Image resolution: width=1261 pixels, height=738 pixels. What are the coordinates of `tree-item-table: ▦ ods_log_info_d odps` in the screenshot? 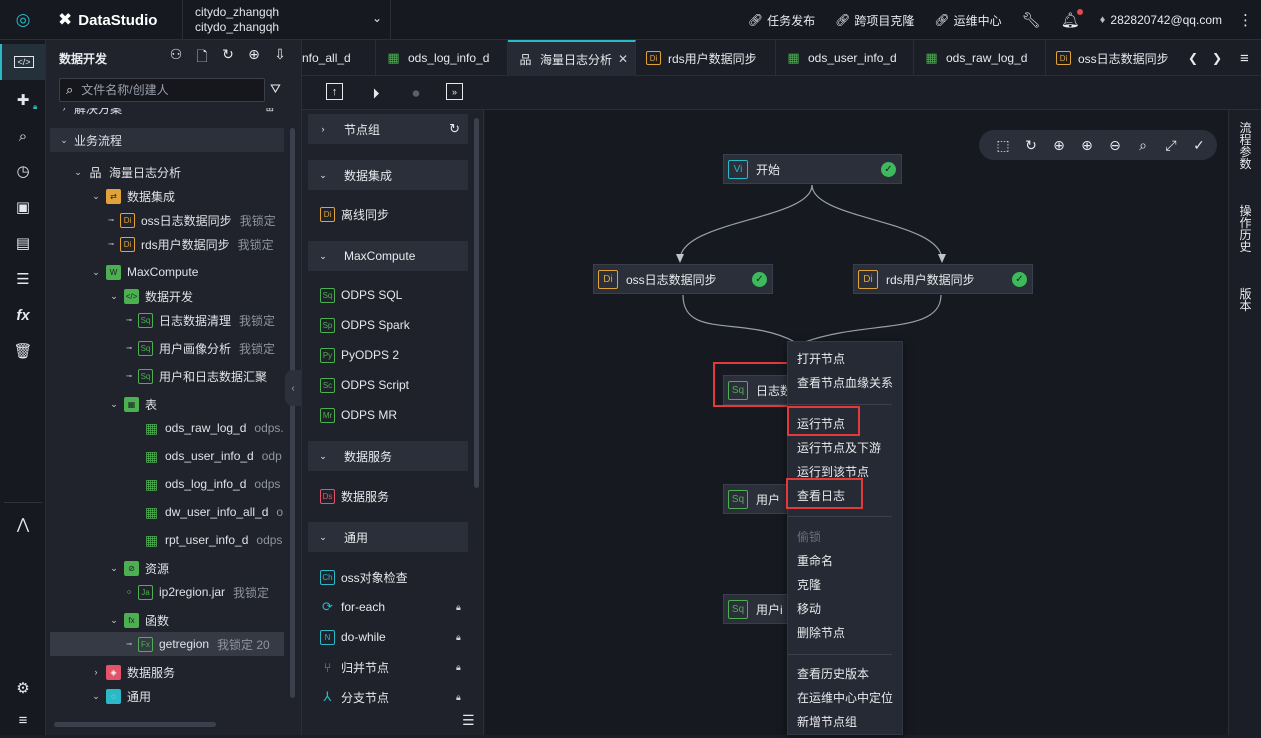 It's located at (167, 484).